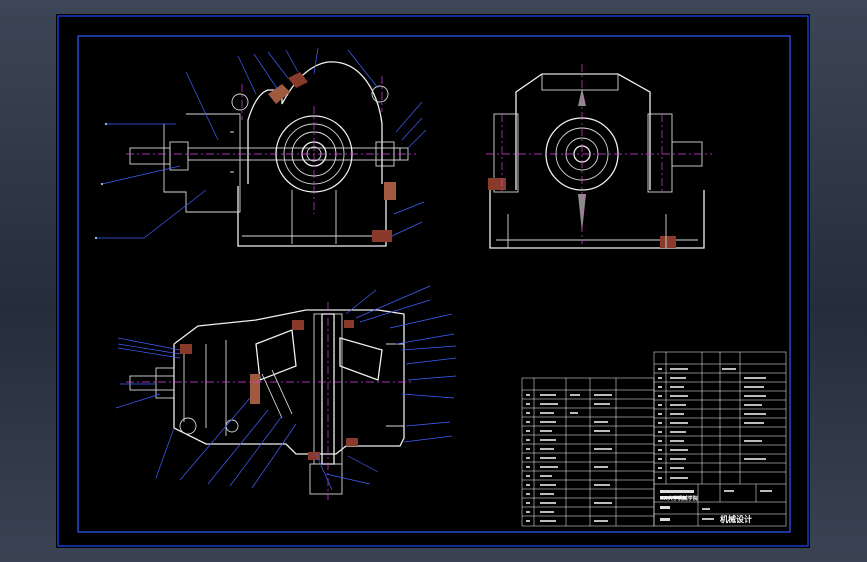  Describe the element at coordinates (312, 216) in the screenshot. I see `front-base-outline` at that location.